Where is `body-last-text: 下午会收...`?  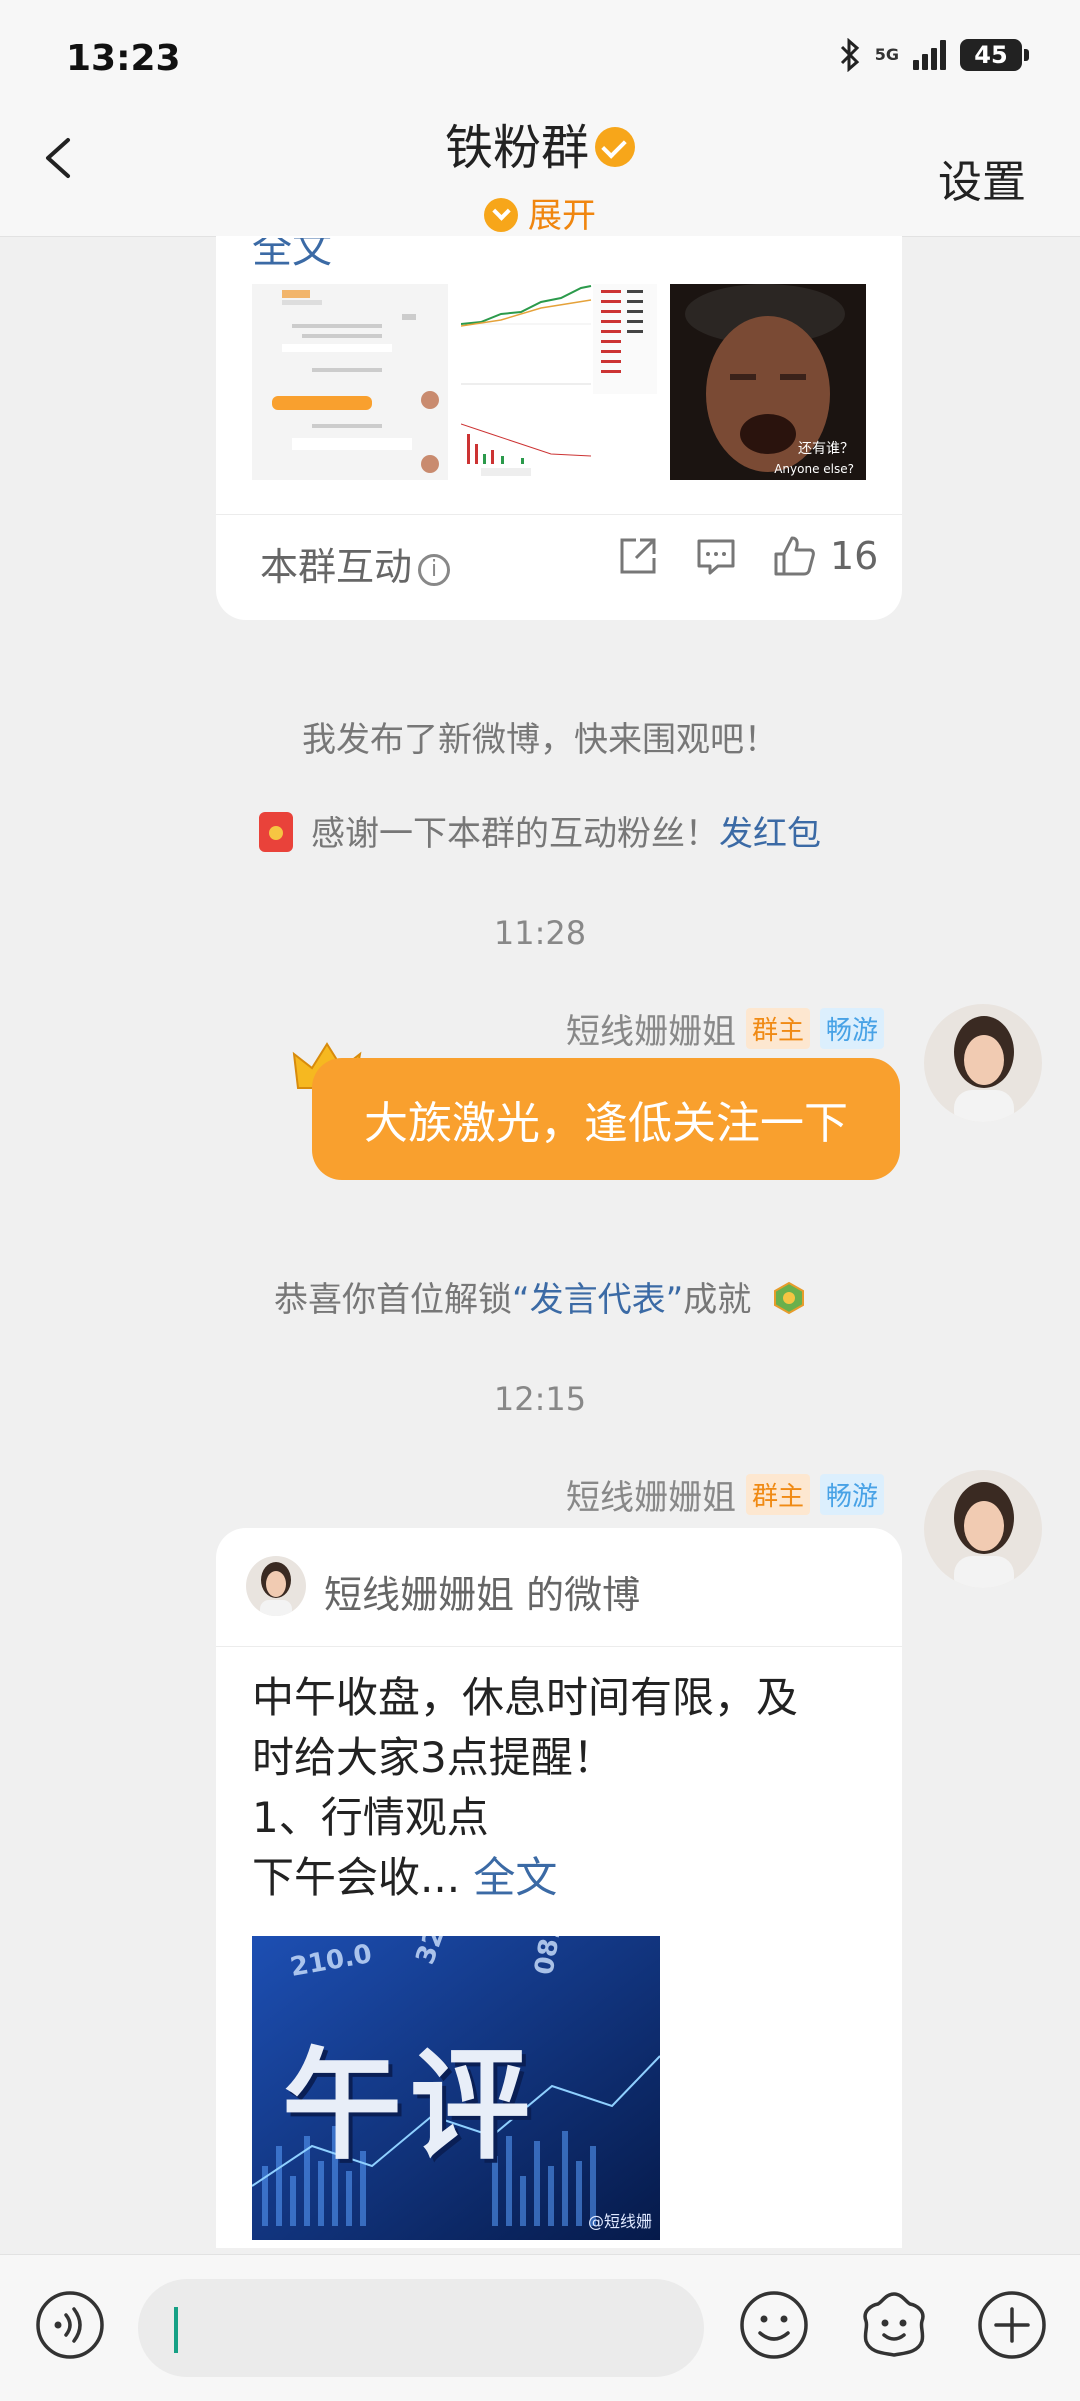 body-last-text: 下午会收... is located at coordinates (356, 1877).